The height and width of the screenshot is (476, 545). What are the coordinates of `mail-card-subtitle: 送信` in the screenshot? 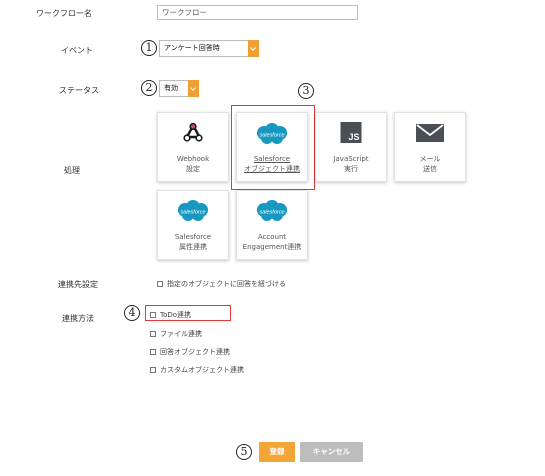 It's located at (430, 168).